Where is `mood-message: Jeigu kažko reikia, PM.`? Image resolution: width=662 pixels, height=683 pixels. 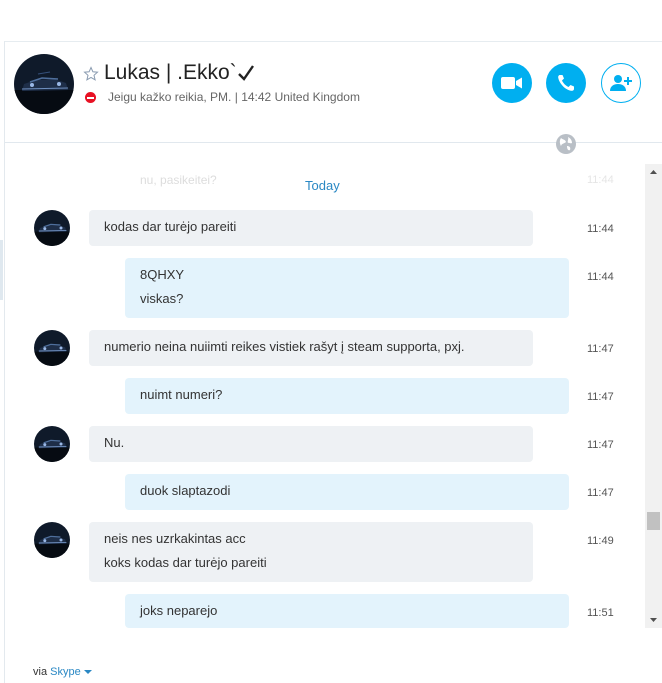 mood-message: Jeigu kažko reikia, PM. is located at coordinates (170, 97).